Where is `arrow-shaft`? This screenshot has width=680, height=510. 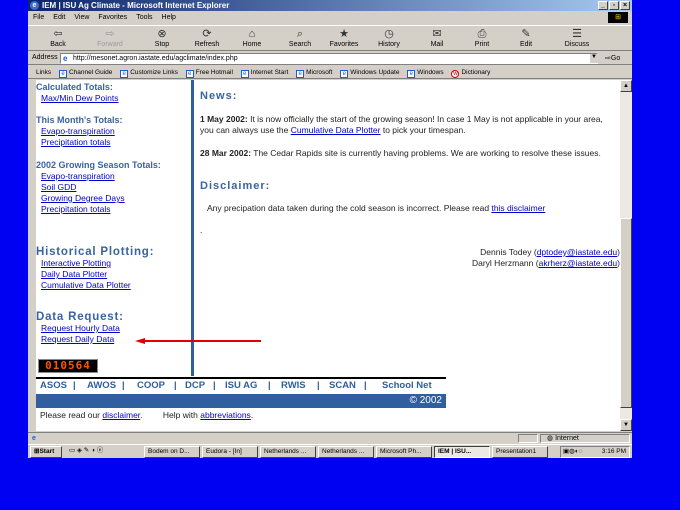
arrow-shaft is located at coordinates (202, 341).